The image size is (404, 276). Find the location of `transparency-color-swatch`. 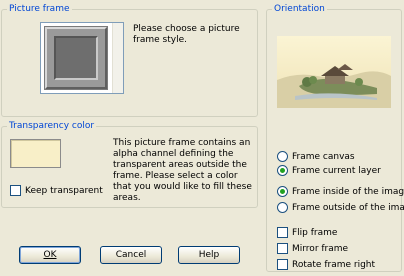

transparency-color-swatch is located at coordinates (35, 153).